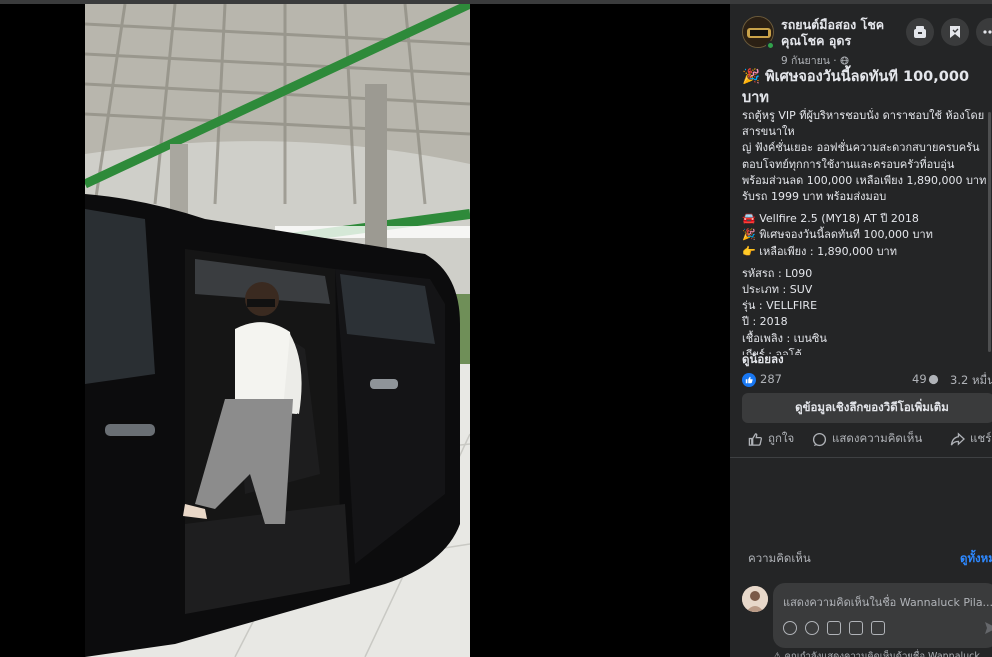 This screenshot has height=657, width=992. I want to click on pointing-emoji-icon: 👉, so click(749, 251).